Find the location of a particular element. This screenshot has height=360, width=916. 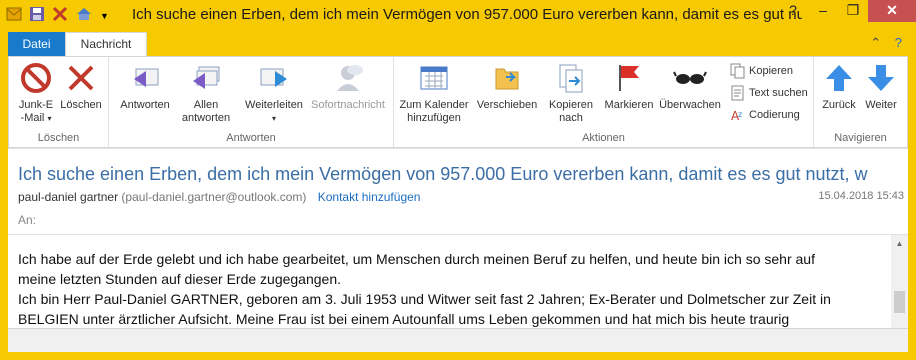

copy-button: Kopieren is located at coordinates (761, 71).